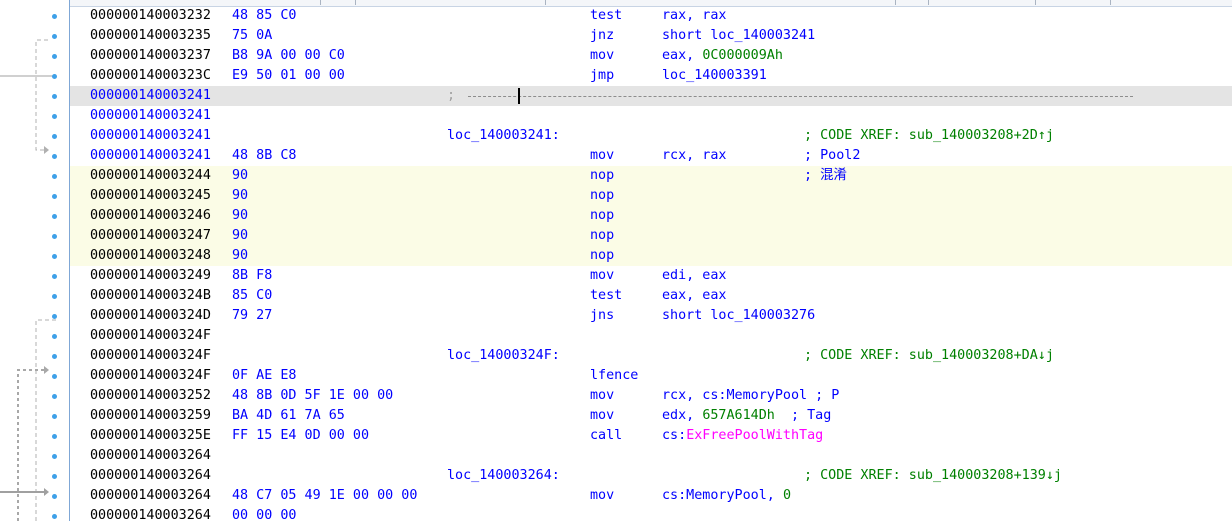 The width and height of the screenshot is (1232, 526). Describe the element at coordinates (252, 276) in the screenshot. I see `opcode-bytes: 8B F8` at that location.